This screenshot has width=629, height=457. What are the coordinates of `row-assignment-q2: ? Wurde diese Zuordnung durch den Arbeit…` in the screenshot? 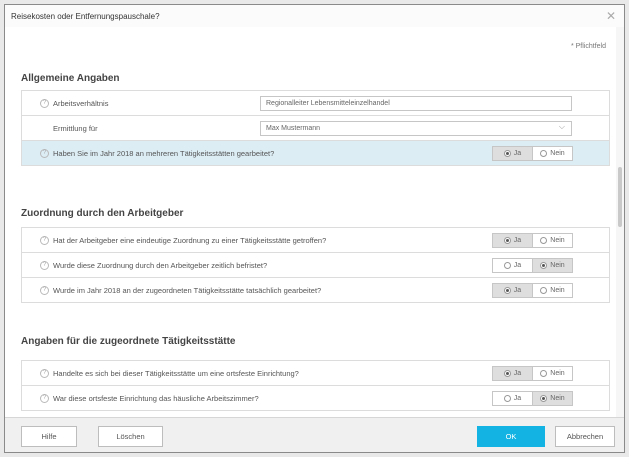 It's located at (315, 265).